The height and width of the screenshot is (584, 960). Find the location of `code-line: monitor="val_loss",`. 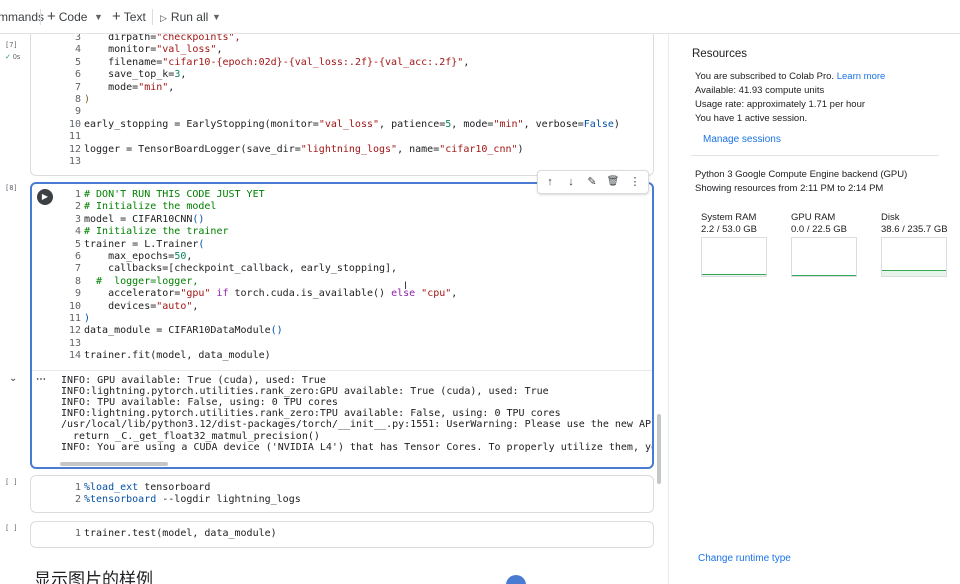

code-line: monitor="val_loss", is located at coordinates (153, 50).